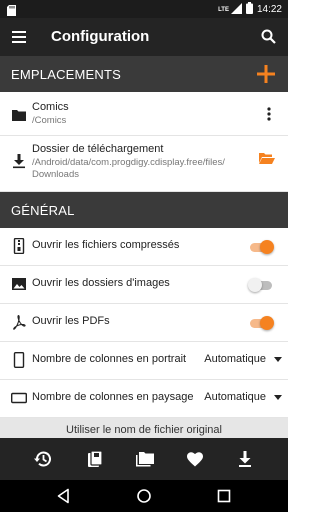 This screenshot has width=320, height=512. Describe the element at coordinates (19, 398) in the screenshot. I see `phone-landscape-icon` at that location.